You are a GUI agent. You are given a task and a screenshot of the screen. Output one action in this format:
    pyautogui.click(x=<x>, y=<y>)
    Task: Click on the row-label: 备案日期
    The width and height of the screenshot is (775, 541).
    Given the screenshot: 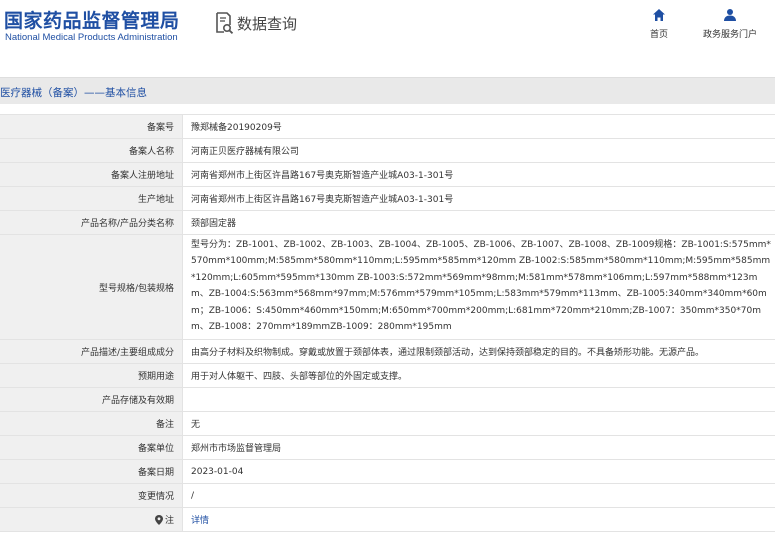 What is the action you would take?
    pyautogui.click(x=91, y=471)
    